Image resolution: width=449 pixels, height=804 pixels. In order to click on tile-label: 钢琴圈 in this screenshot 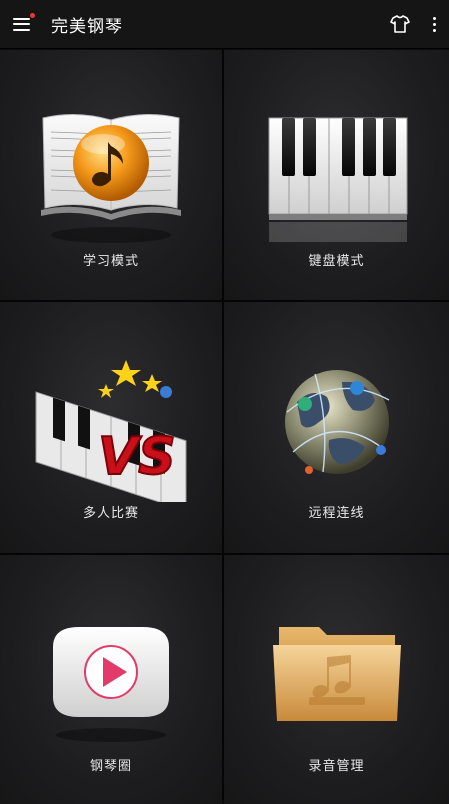, I will do `click(110, 766)`.